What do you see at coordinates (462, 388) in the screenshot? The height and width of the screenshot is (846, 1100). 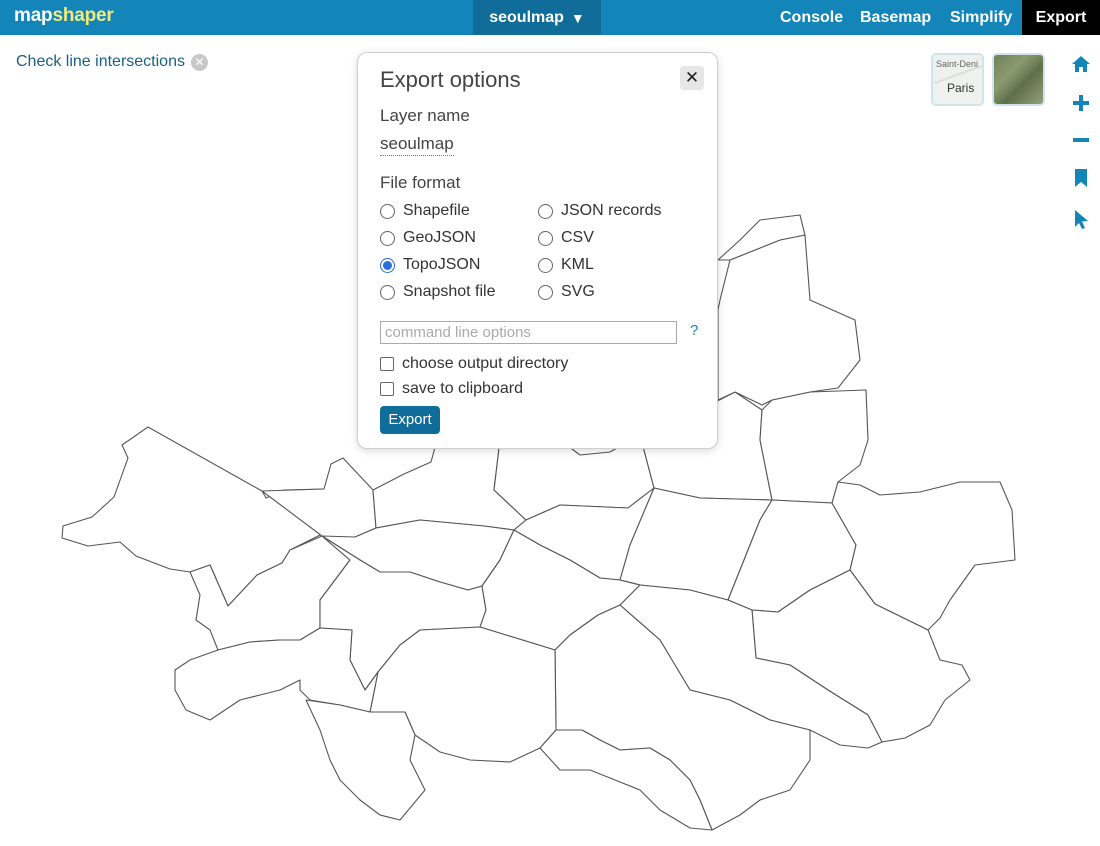 I see `checkbox-label: save to clipboard` at bounding box center [462, 388].